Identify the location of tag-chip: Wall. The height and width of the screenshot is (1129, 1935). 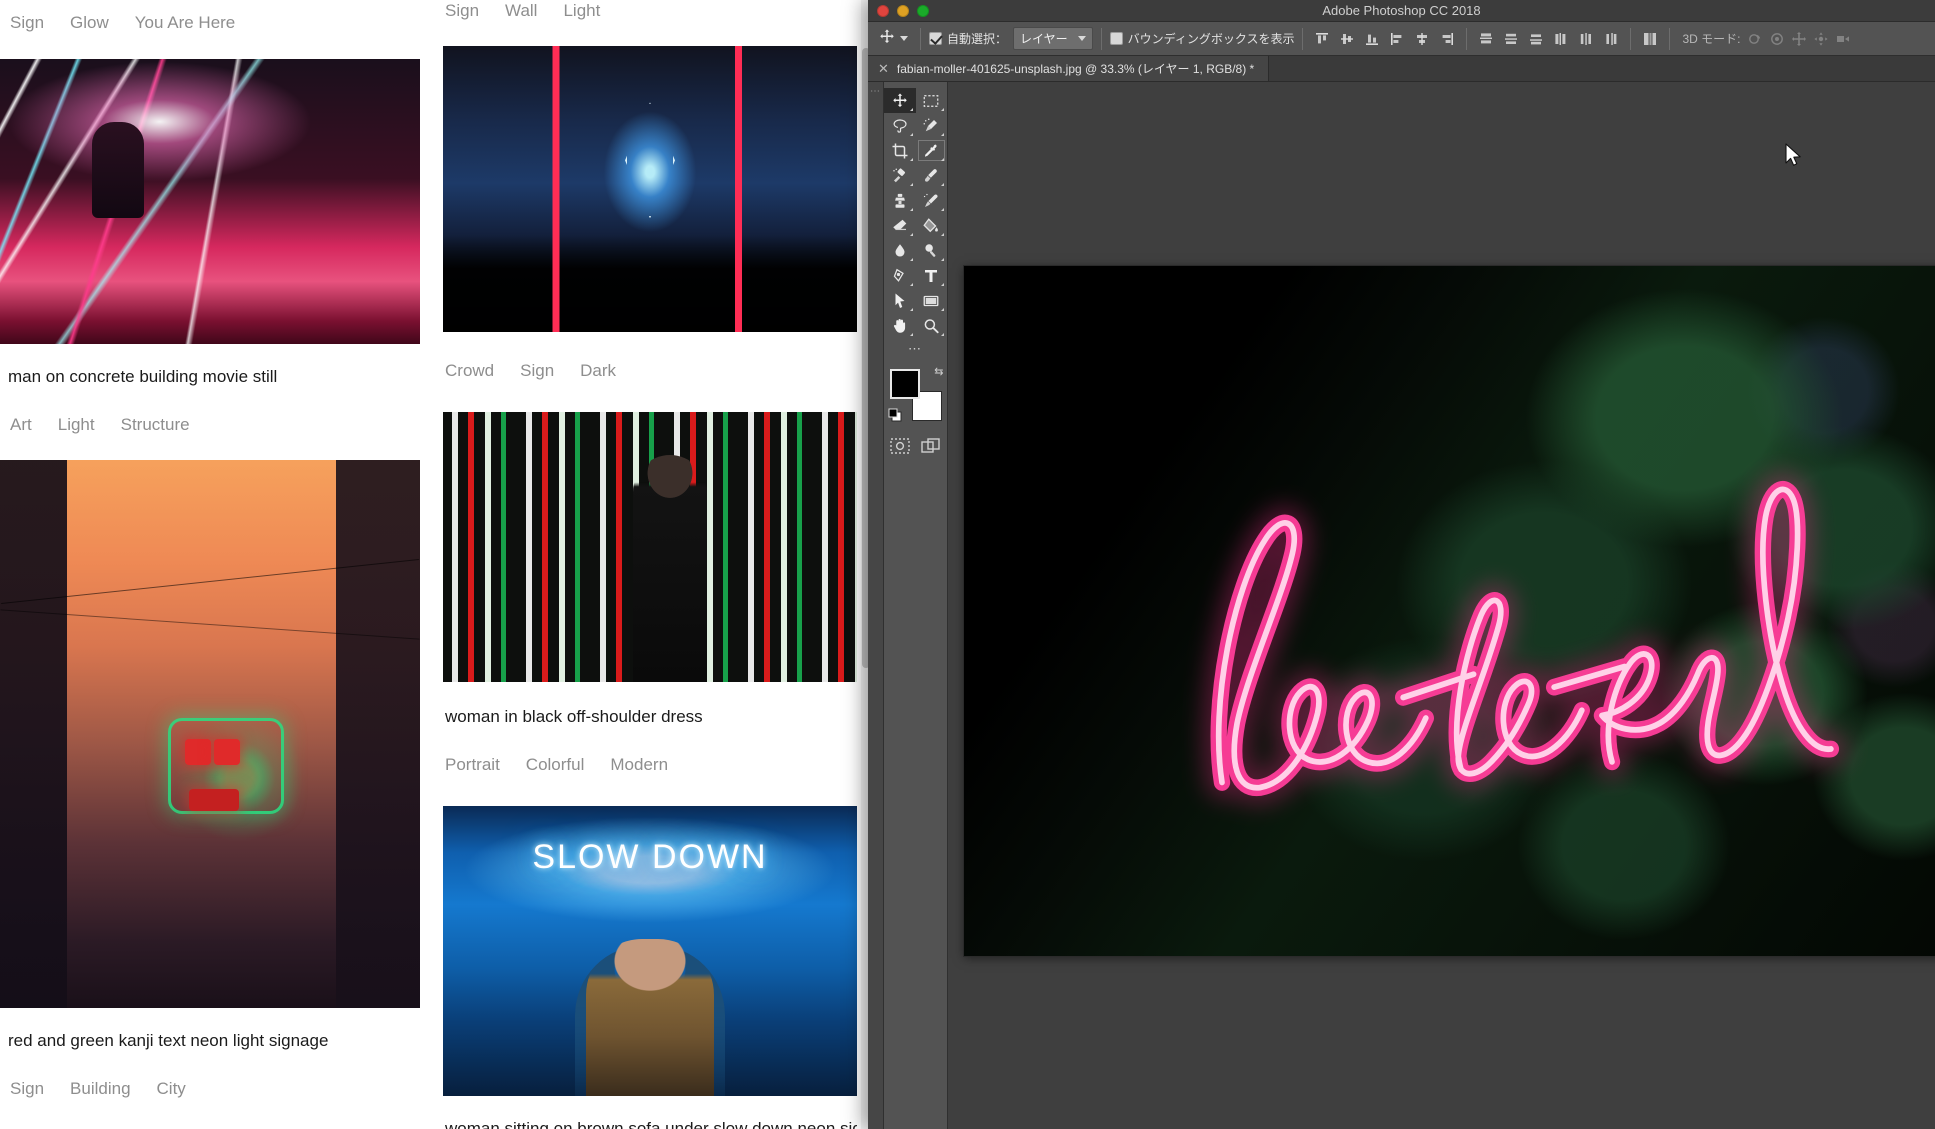
(521, 11).